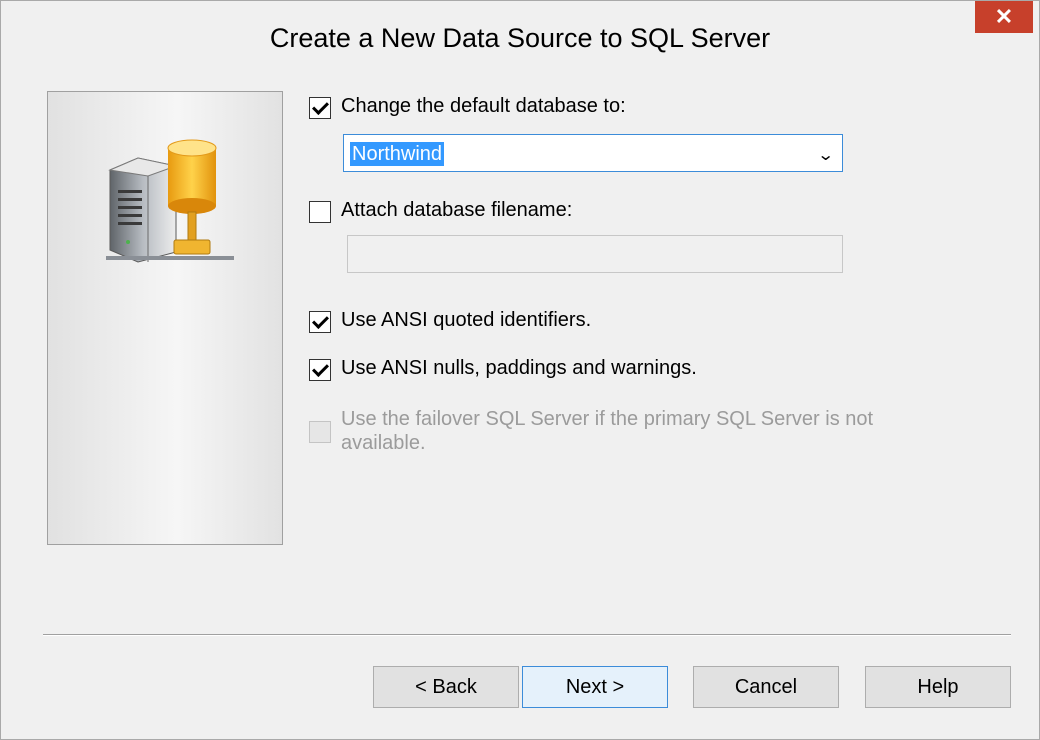 This screenshot has height=740, width=1040. What do you see at coordinates (483, 106) in the screenshot?
I see `change-default-db-label: Change the default database to:` at bounding box center [483, 106].